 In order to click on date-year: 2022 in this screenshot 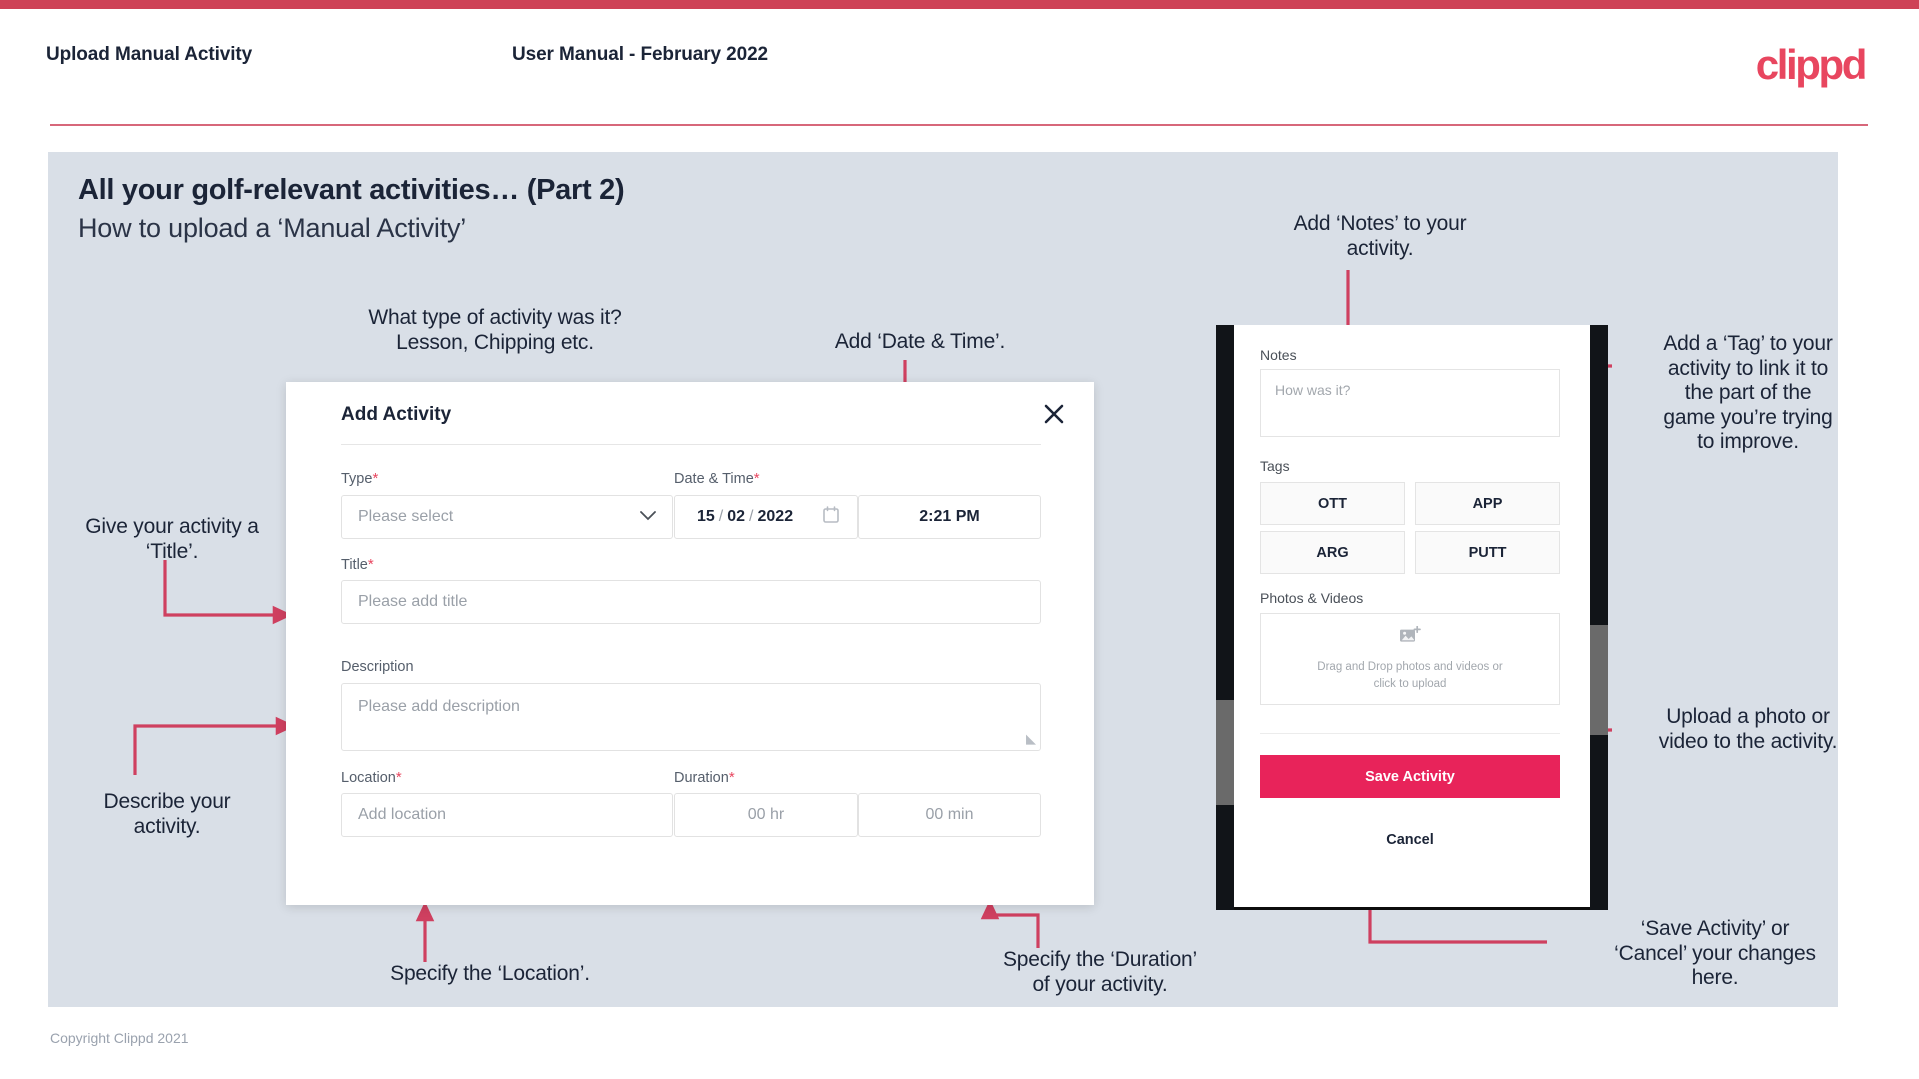, I will do `click(775, 516)`.